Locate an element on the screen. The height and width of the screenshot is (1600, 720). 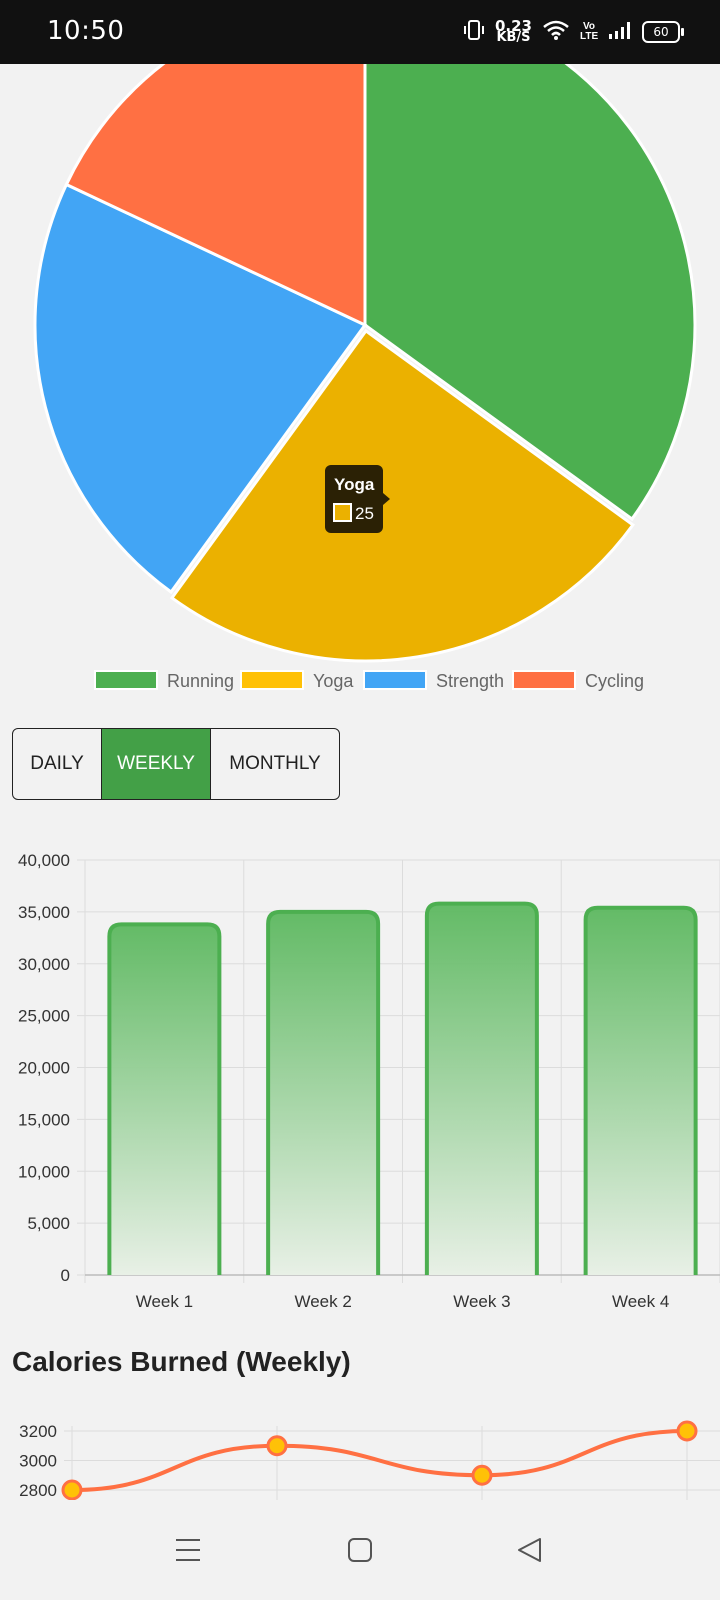
legend-item-strength: Strength is located at coordinates (433, 680).